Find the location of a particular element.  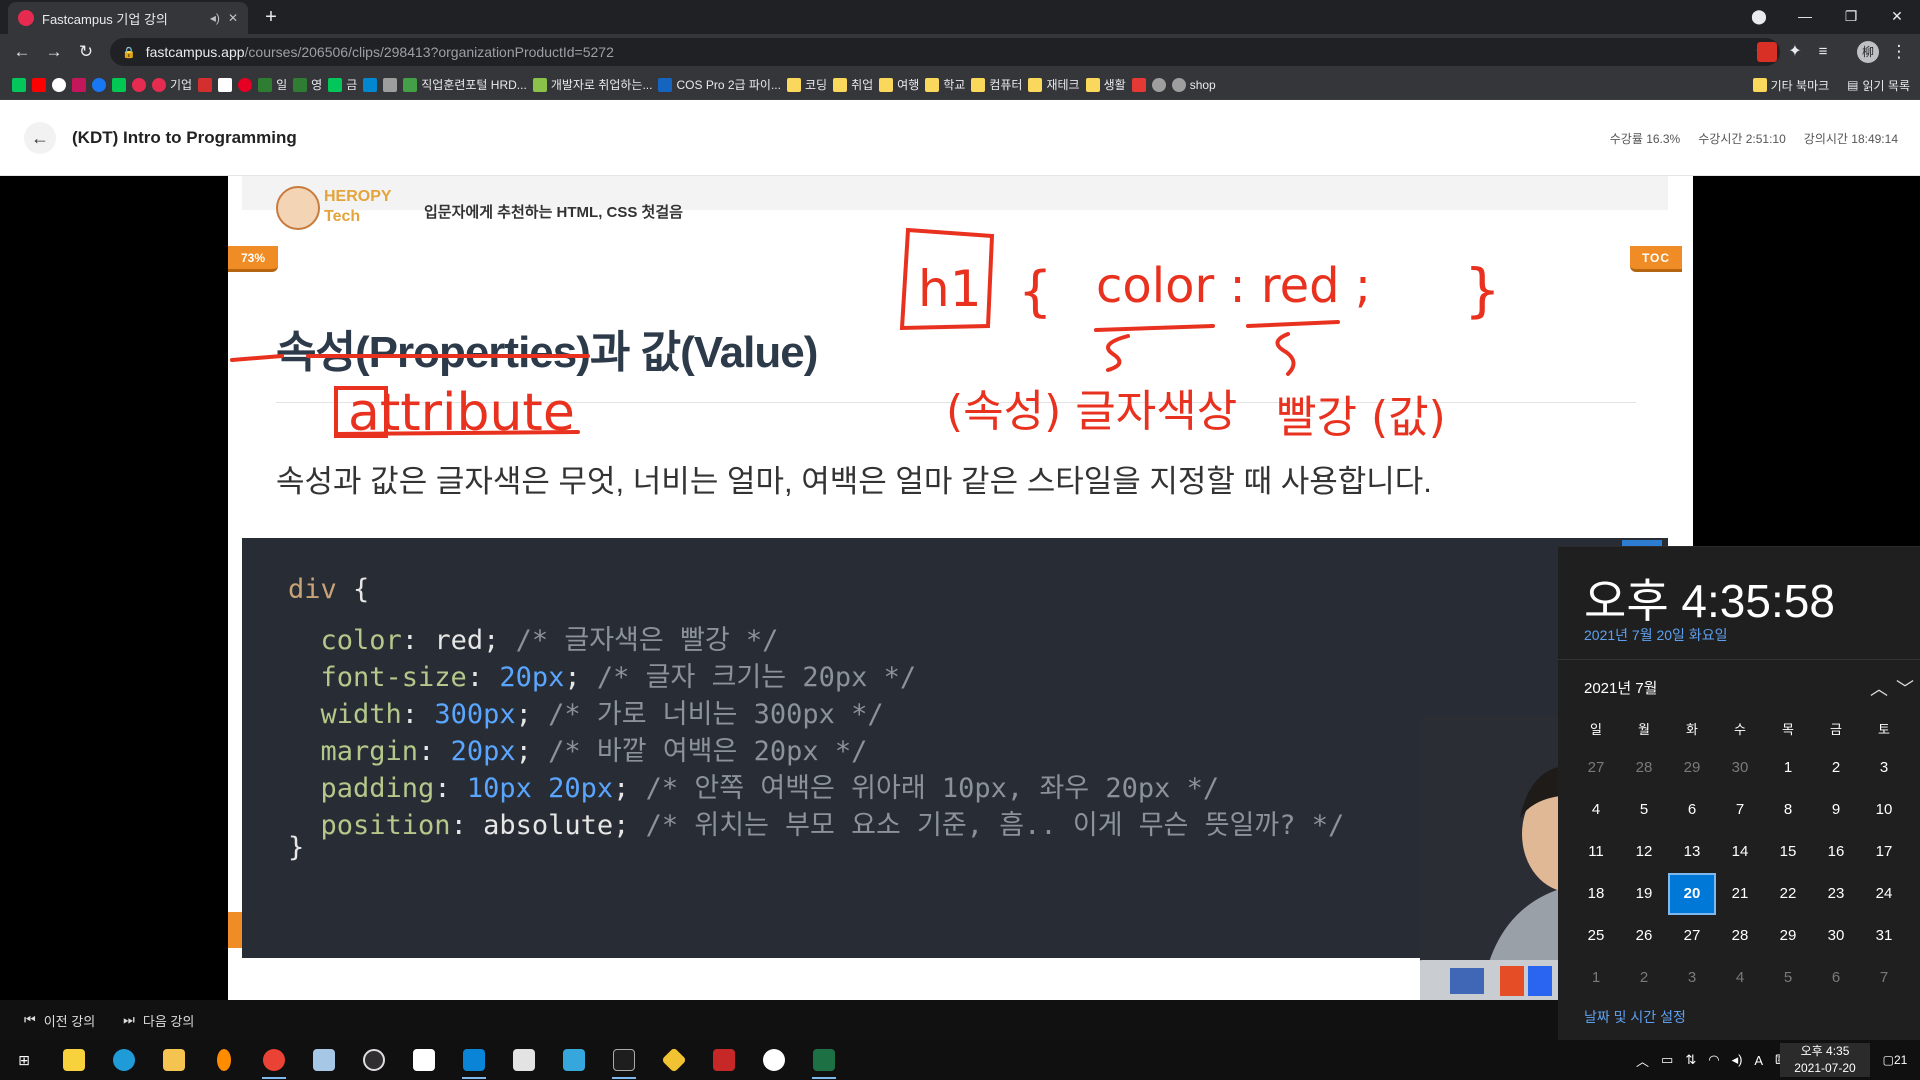

box-app-icon is located at coordinates (524, 1060).